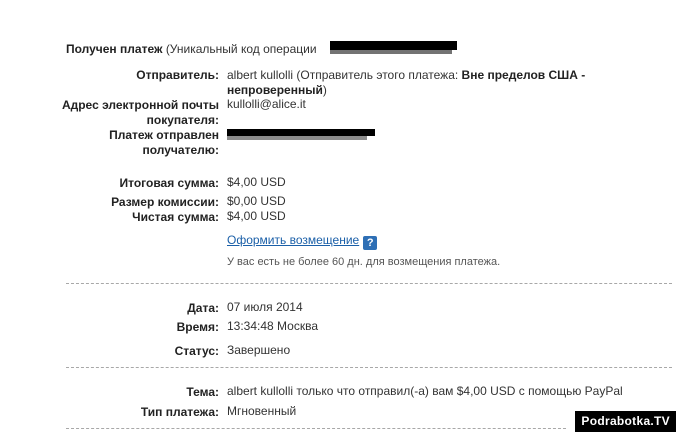 The image size is (676, 432). Describe the element at coordinates (180, 150) in the screenshot. I see `sent-to-label-line2: получателю:` at that location.